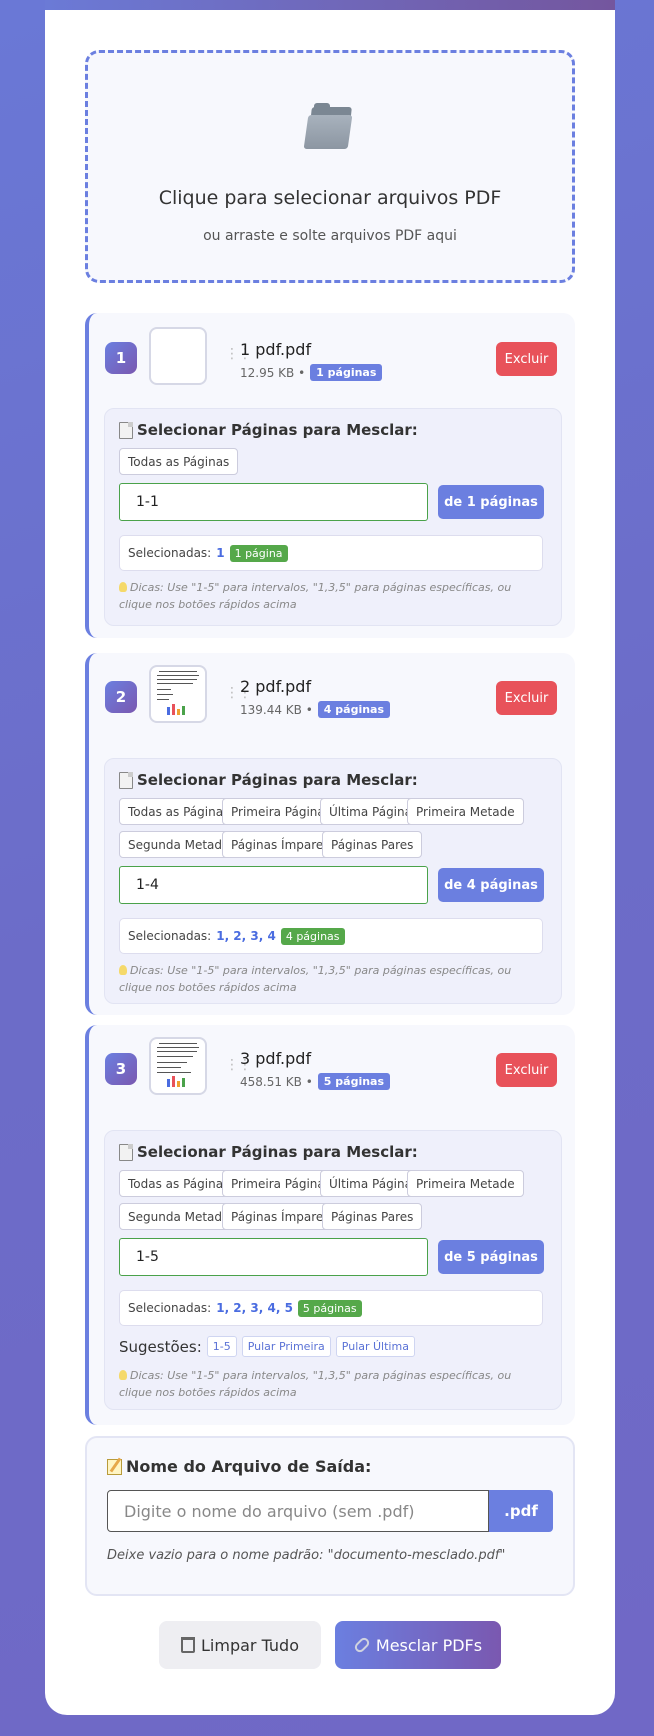  Describe the element at coordinates (315, 1081) in the screenshot. I see `file-meta: 458.51 KB • 5 páginas` at that location.